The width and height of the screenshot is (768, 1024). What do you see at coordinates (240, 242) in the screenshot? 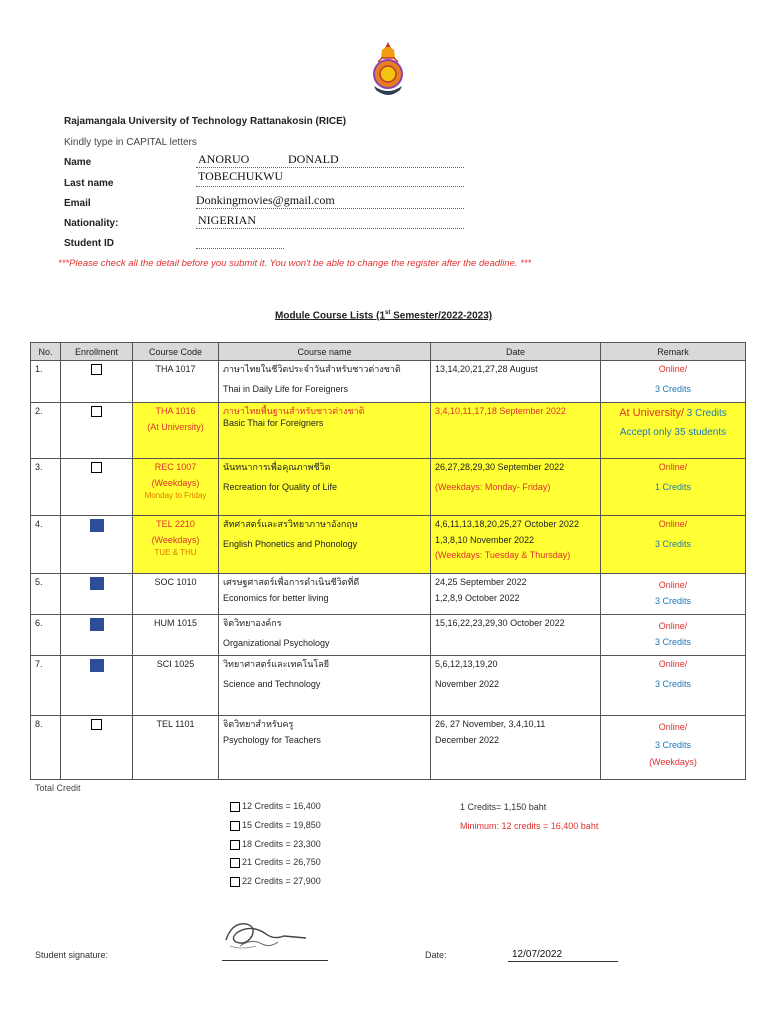
I see `student-id-field-line` at bounding box center [240, 242].